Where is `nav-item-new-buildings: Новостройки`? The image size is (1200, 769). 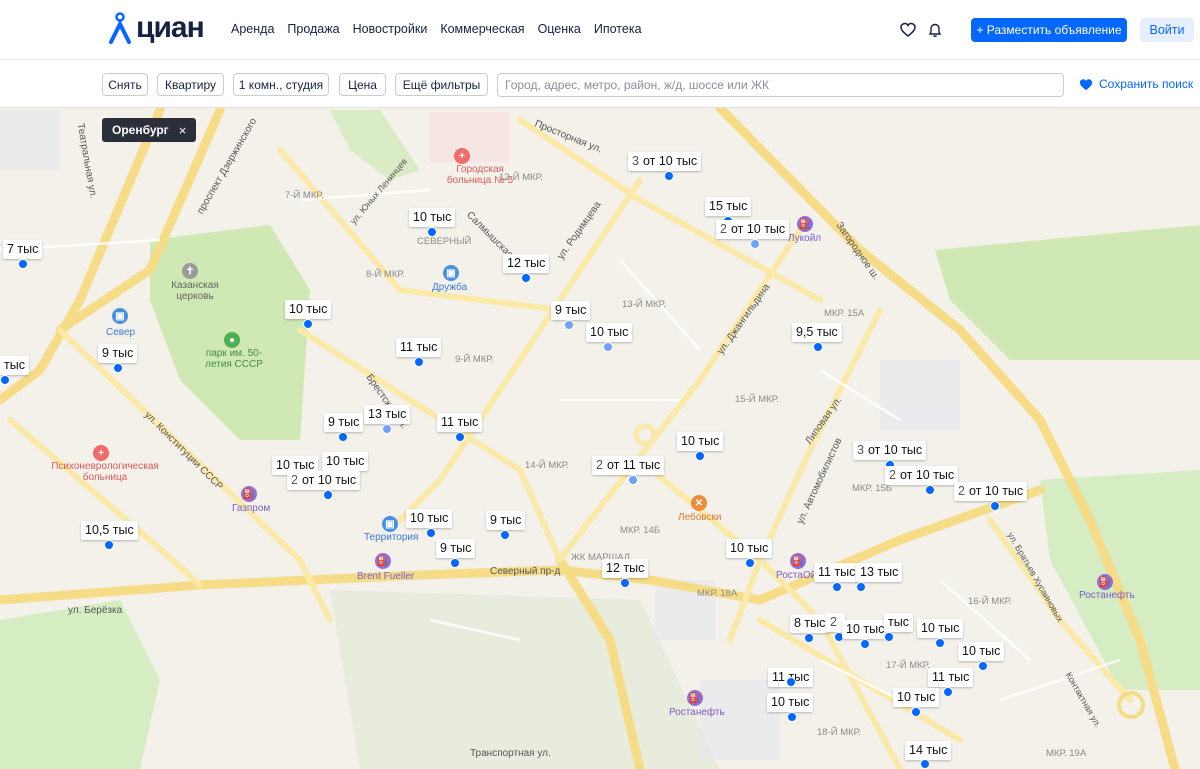 nav-item-new-buildings: Новостройки is located at coordinates (390, 29).